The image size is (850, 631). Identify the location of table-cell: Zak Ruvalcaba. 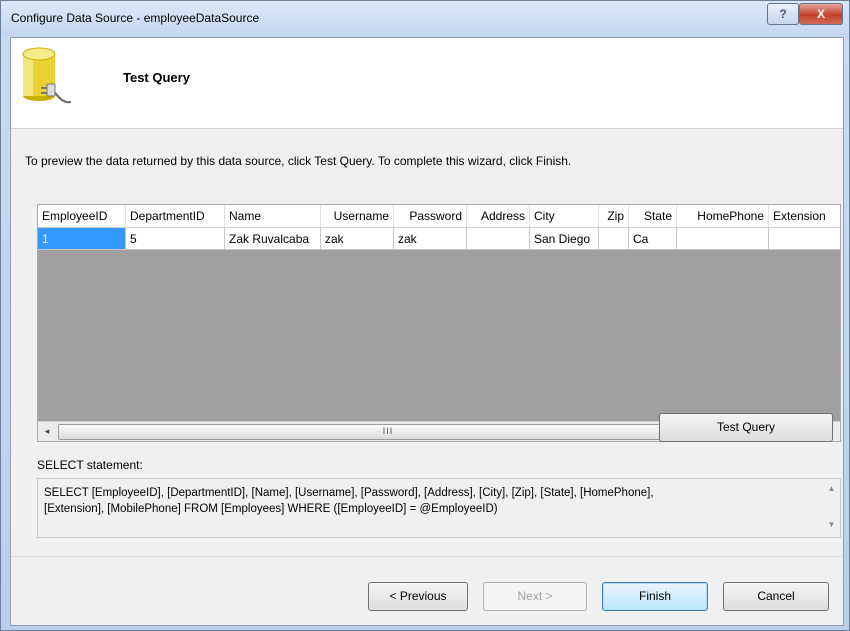
(273, 239).